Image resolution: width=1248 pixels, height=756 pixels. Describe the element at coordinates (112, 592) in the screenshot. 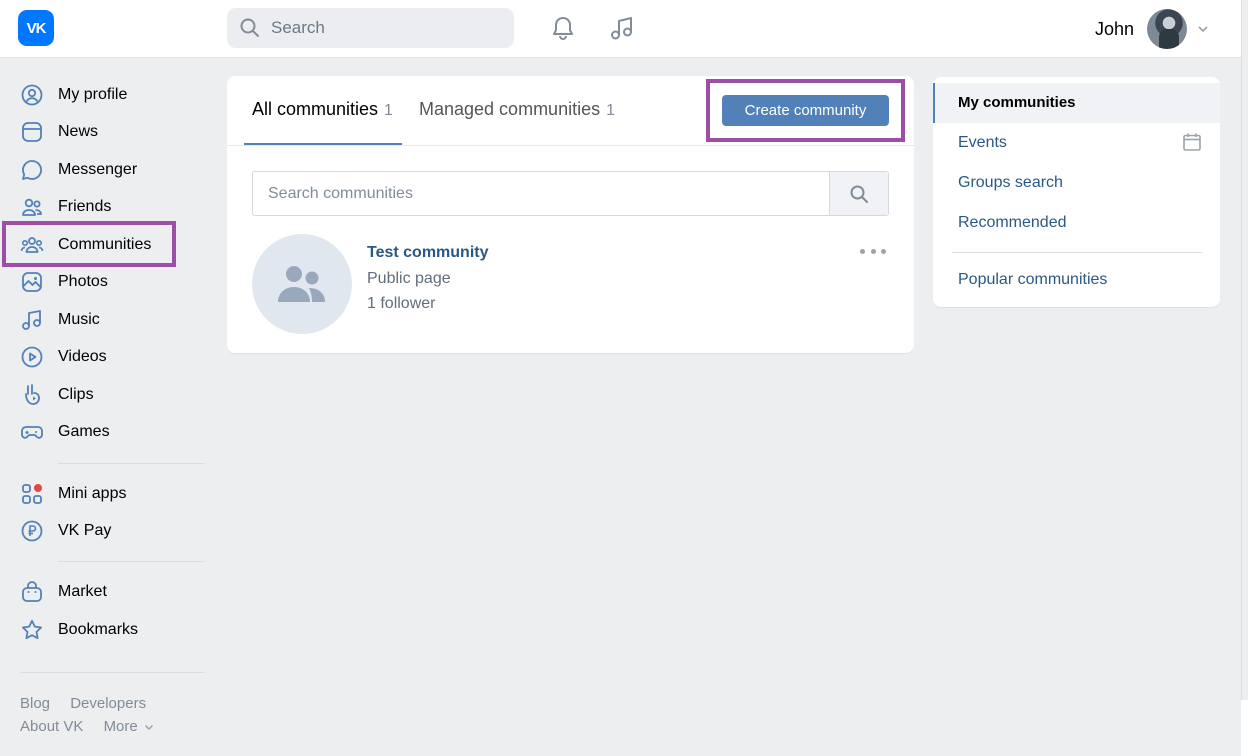

I see `sidebar-item-market: Market` at that location.